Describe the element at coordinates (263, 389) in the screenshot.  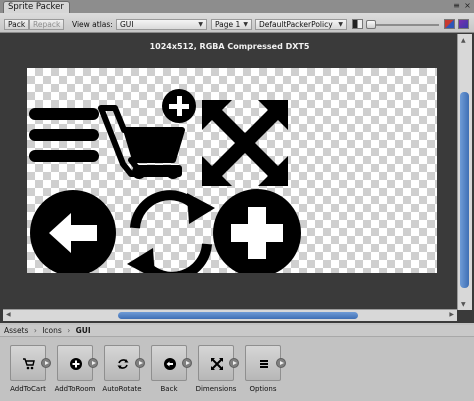
I see `asset-label: Options` at that location.